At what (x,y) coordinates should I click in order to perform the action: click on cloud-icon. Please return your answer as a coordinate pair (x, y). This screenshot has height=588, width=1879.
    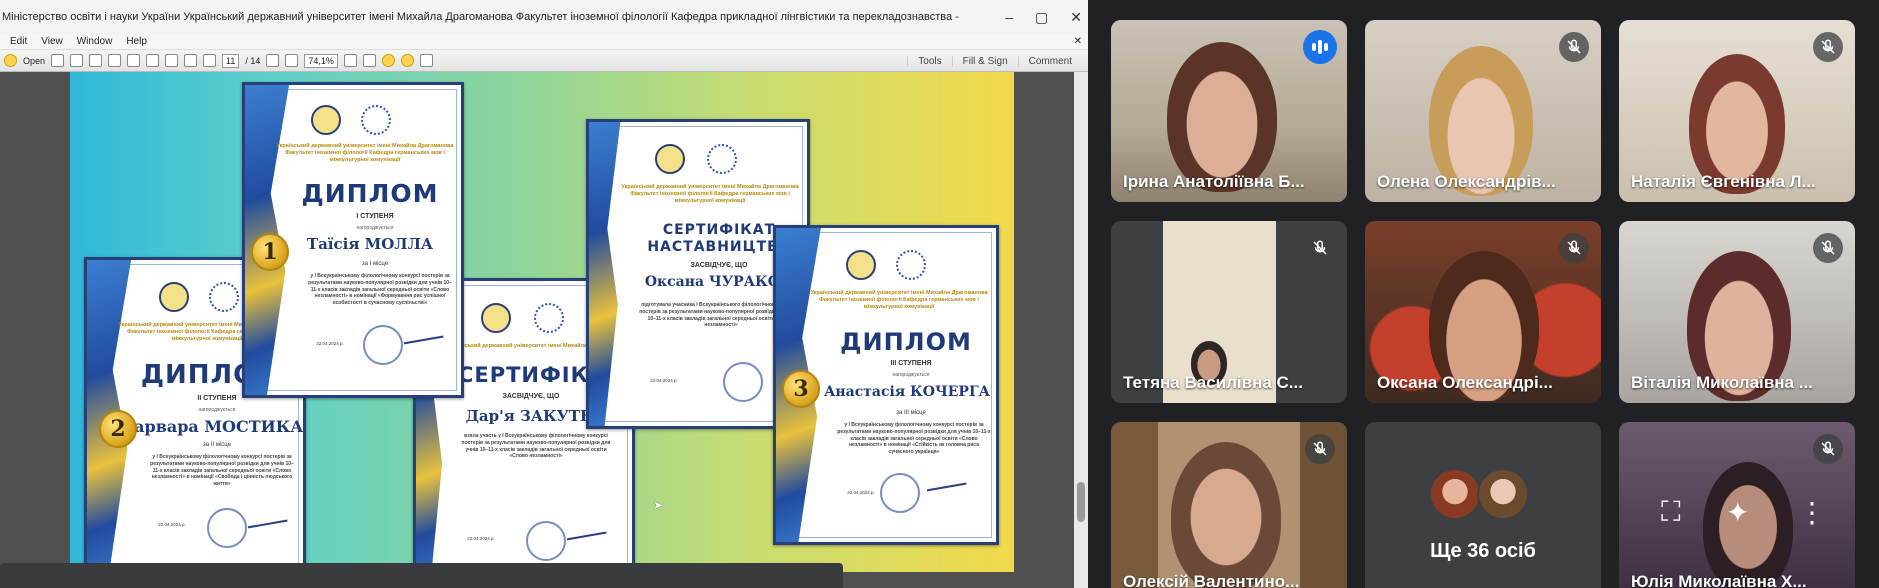
    Looking at the image, I should click on (115, 60).